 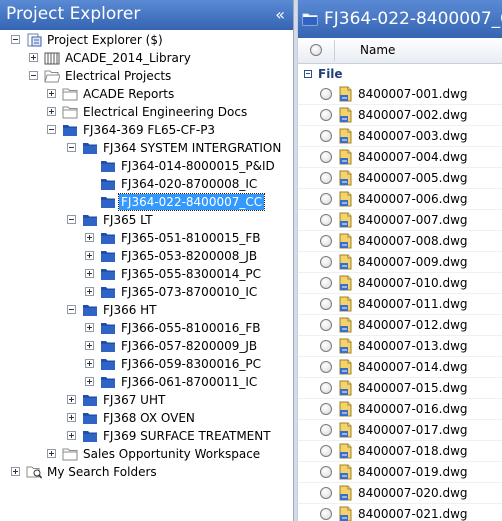 What do you see at coordinates (146, 472) in the screenshot?
I see `tree-item-my-search-folders: My Search Folders` at bounding box center [146, 472].